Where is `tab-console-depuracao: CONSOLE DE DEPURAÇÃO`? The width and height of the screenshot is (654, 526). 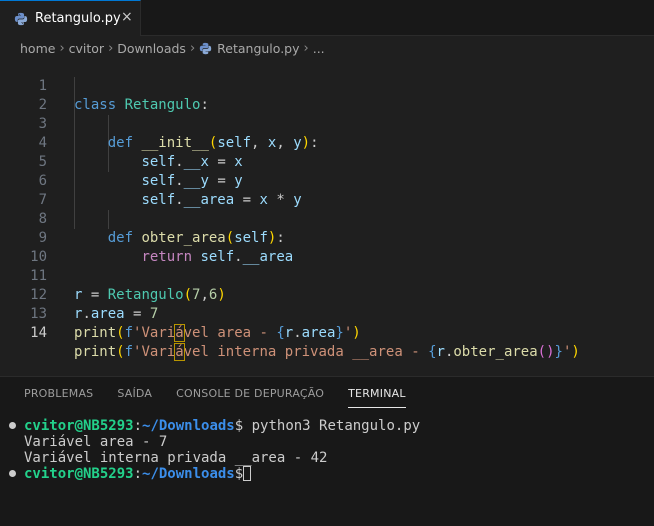 tab-console-depuracao: CONSOLE DE DEPURAÇÃO is located at coordinates (250, 397).